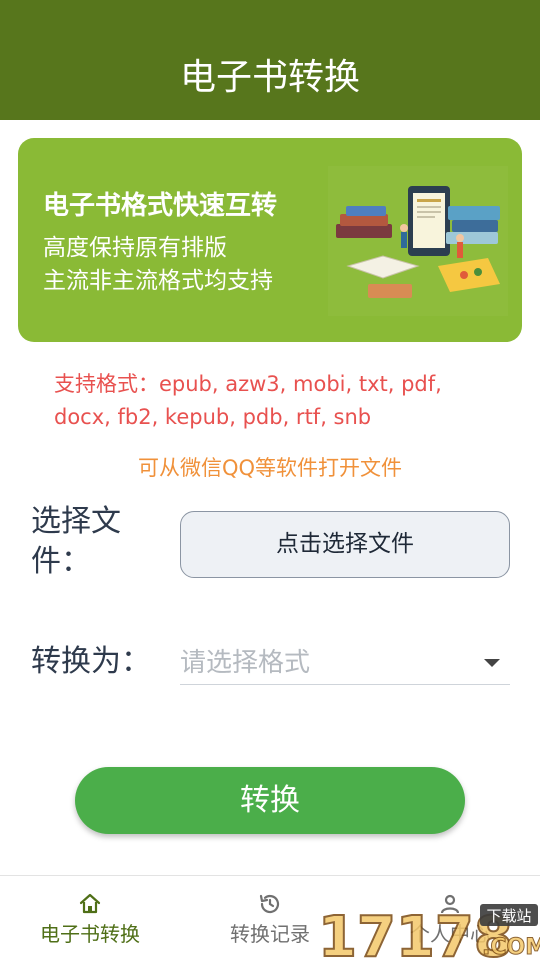 Image resolution: width=540 pixels, height=960 pixels. I want to click on select-file-label: 选择文 件：, so click(91, 542).